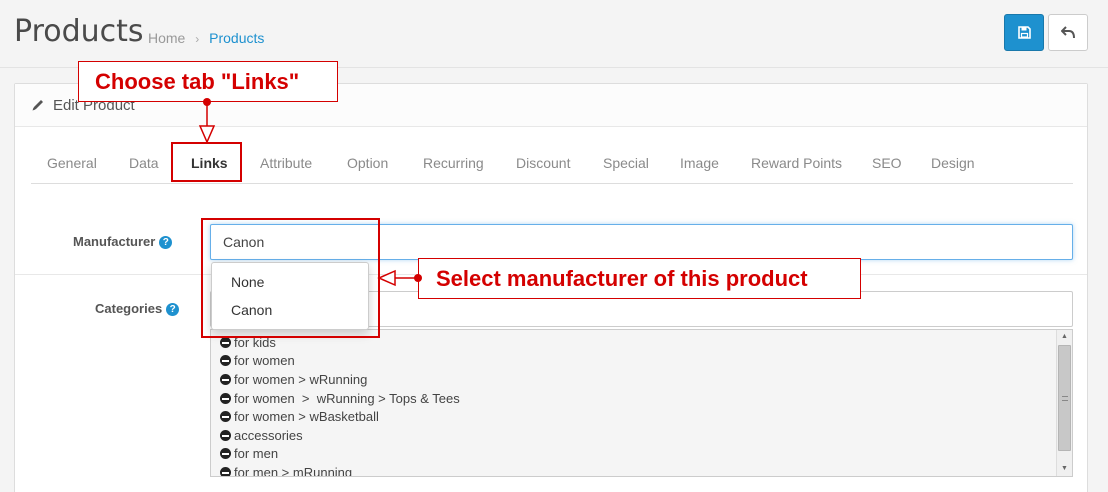 The image size is (1108, 492). What do you see at coordinates (207, 121) in the screenshot?
I see `arrow-to-links-tab` at bounding box center [207, 121].